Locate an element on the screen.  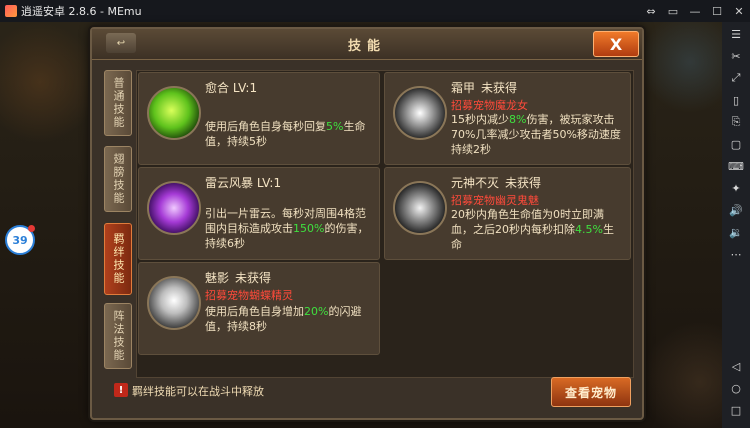
tab-wing-skills: 翅膀技能 is located at coordinates (118, 179).